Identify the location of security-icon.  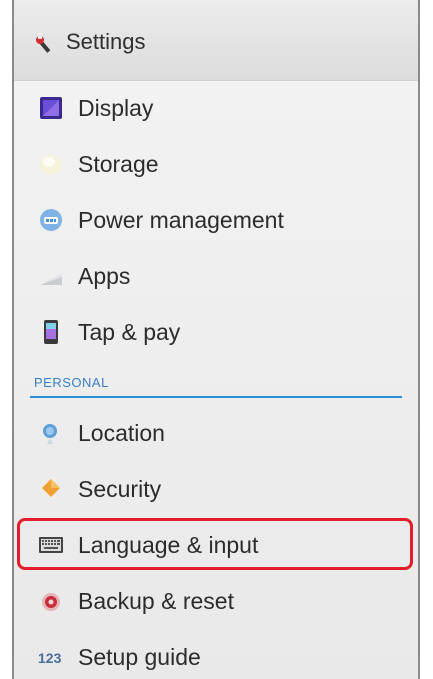
(51, 489).